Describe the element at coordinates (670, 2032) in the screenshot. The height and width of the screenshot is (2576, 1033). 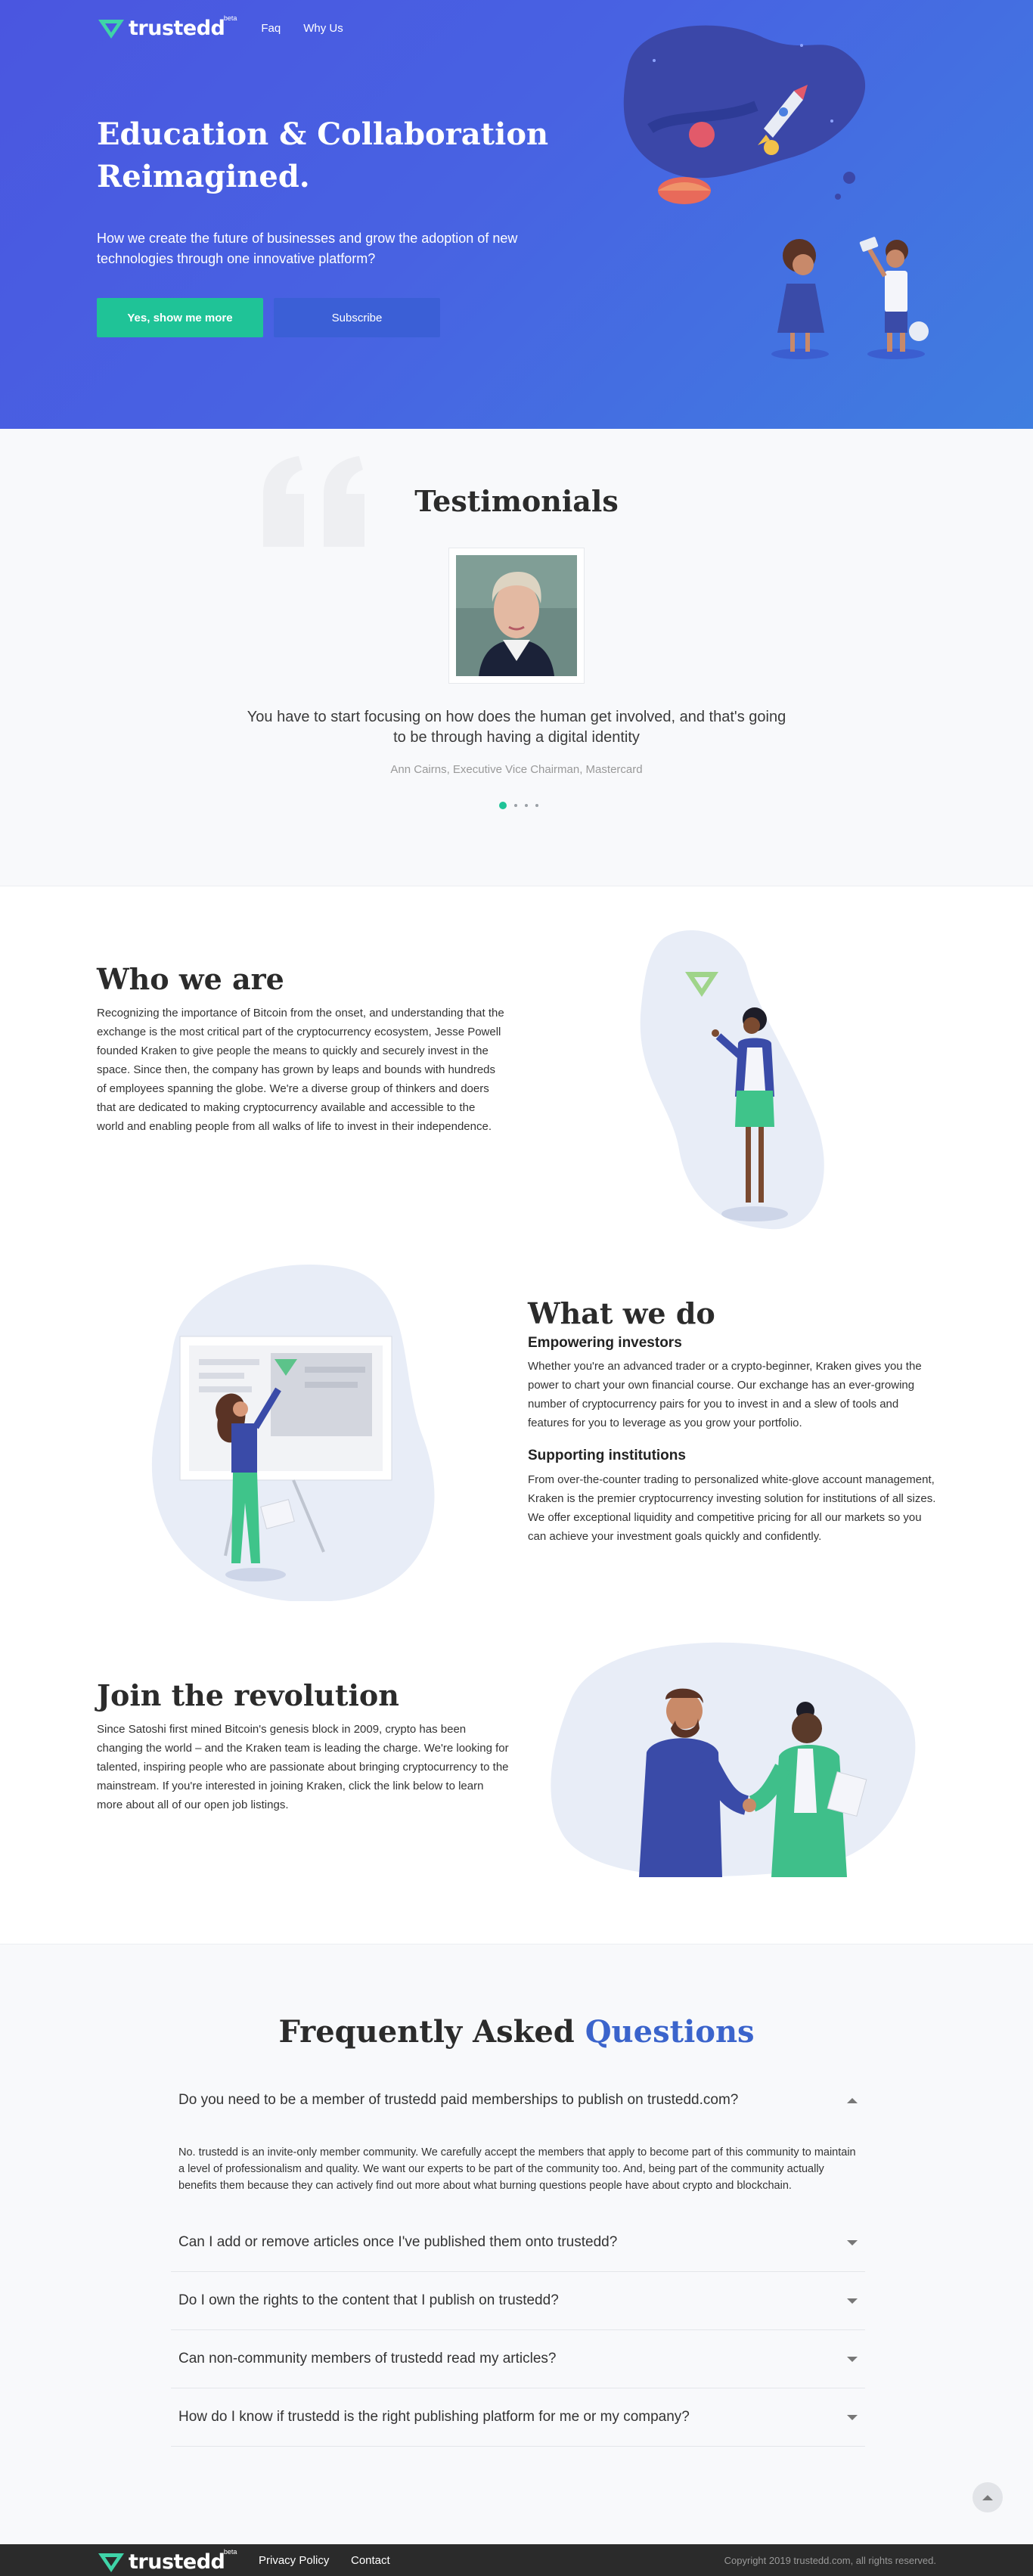
I see `faq-title-accent: Questions` at that location.